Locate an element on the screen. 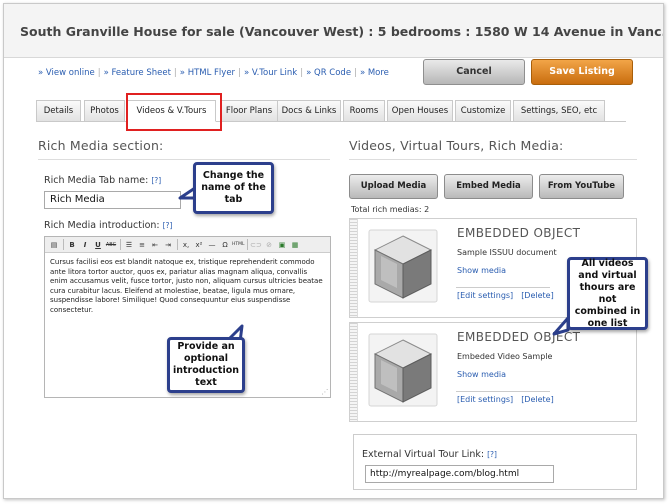  bold-icon: B is located at coordinates (72, 245).